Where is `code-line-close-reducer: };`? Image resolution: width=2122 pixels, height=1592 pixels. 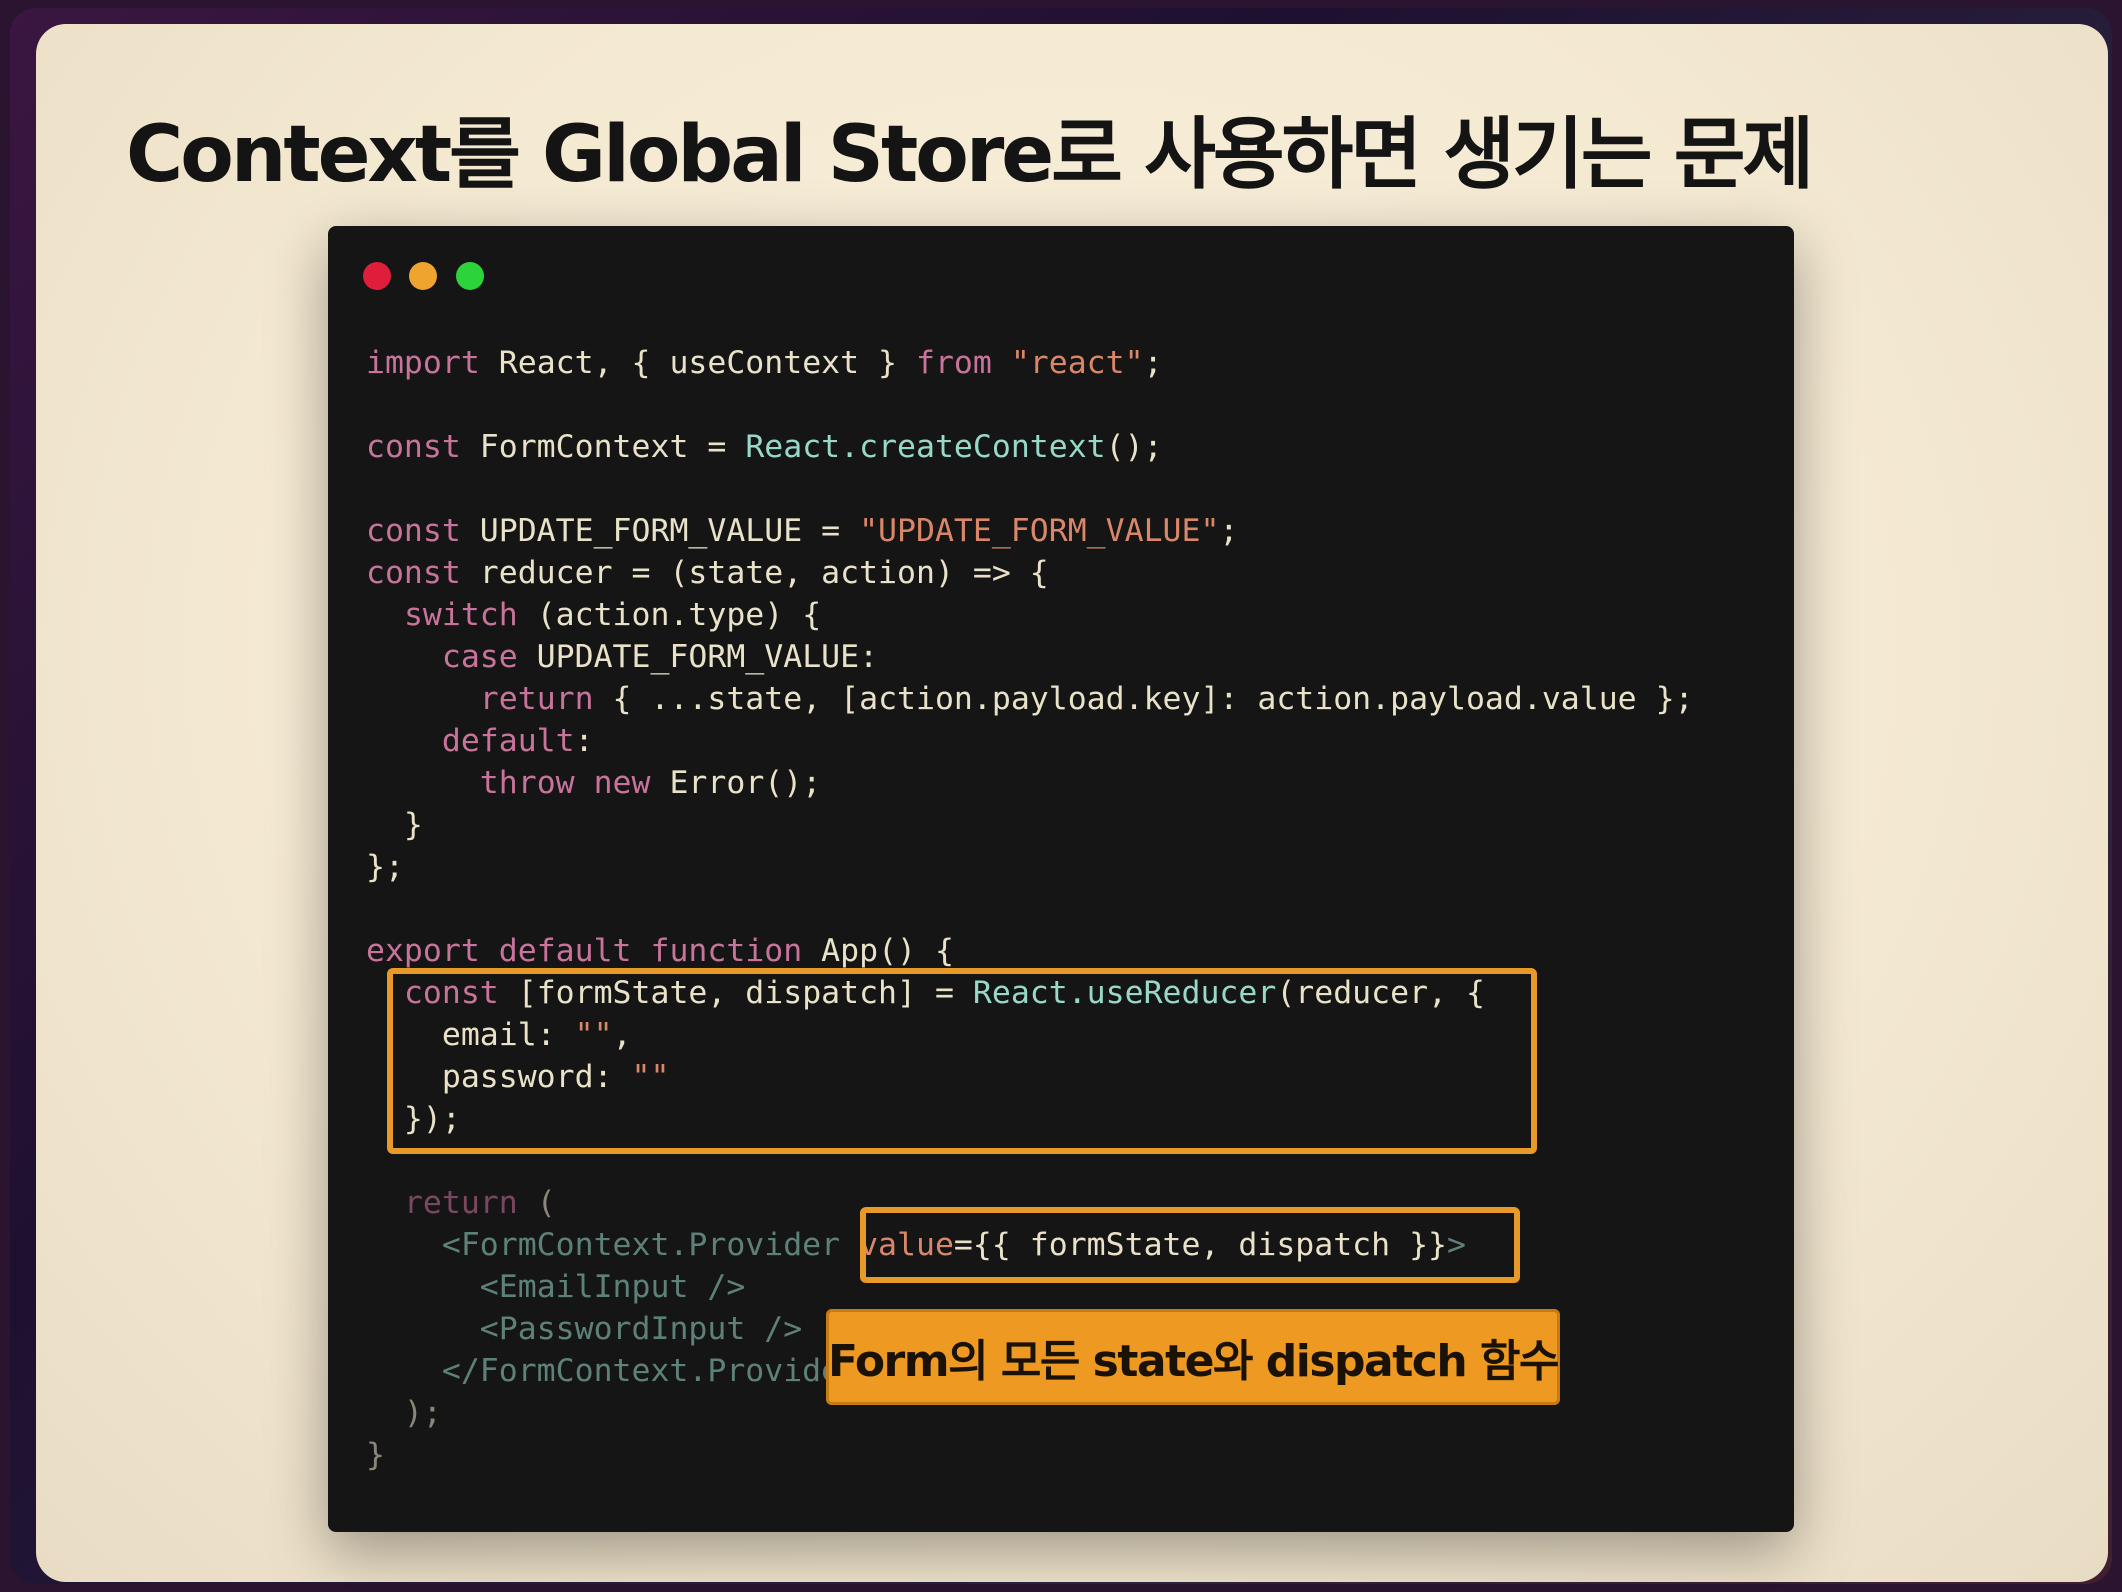 code-line-close-reducer: }; is located at coordinates (385, 867).